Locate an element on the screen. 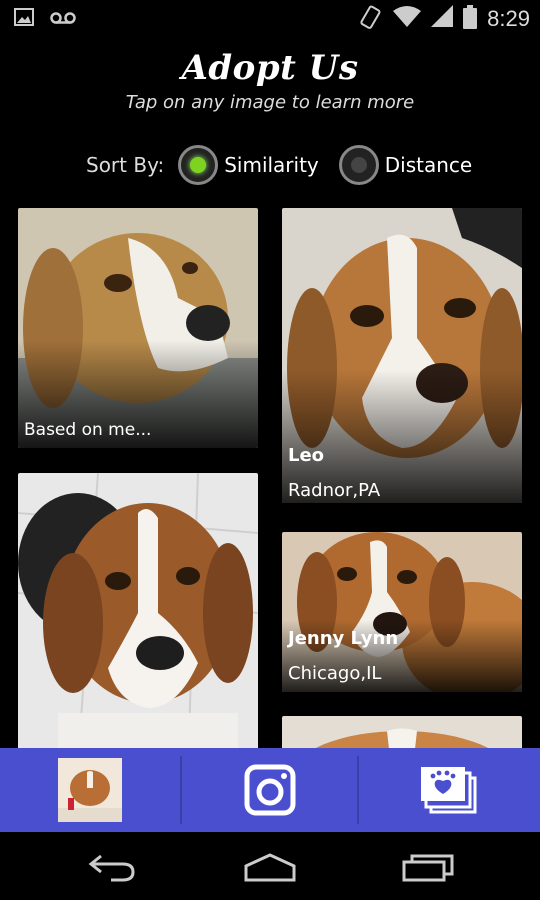 This screenshot has height=900, width=540. profile-thumbnail is located at coordinates (90, 790).